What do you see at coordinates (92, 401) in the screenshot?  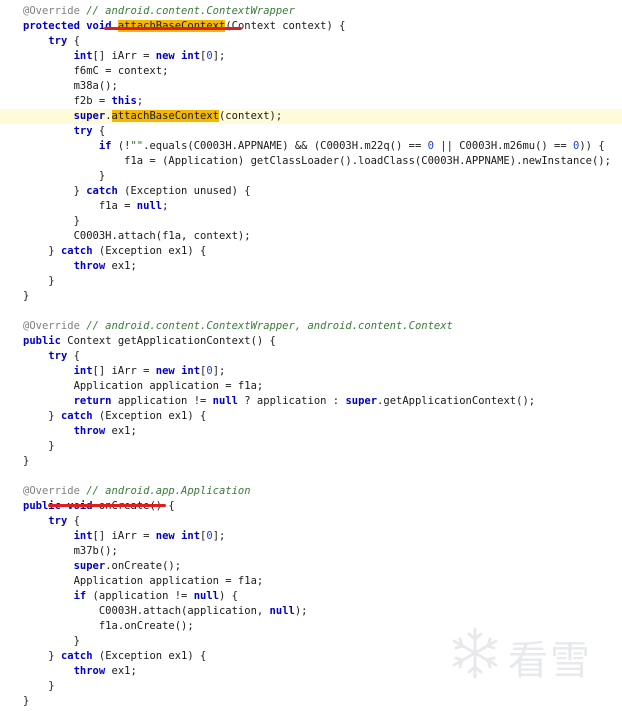 I see `code-token: return` at bounding box center [92, 401].